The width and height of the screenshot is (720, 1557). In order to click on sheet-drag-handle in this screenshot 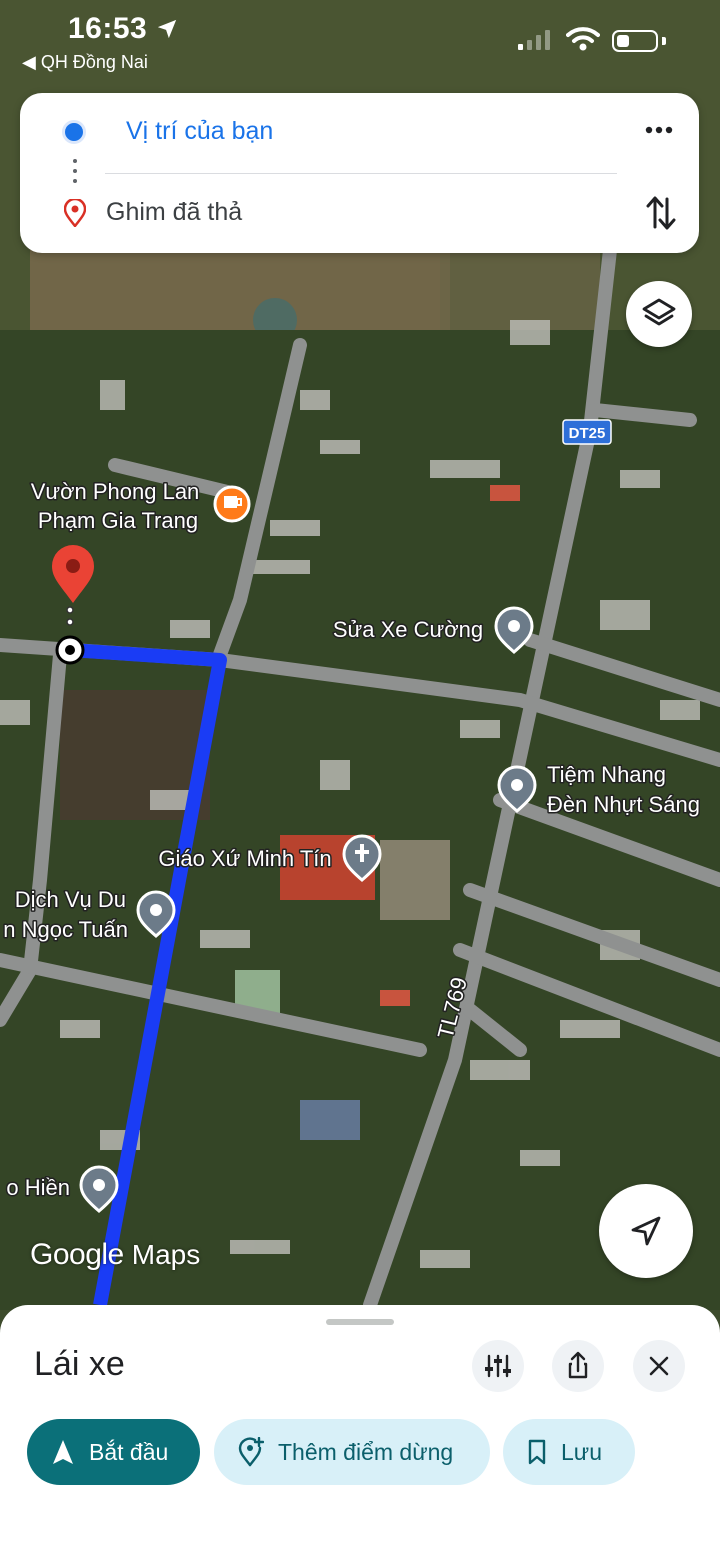, I will do `click(360, 1322)`.